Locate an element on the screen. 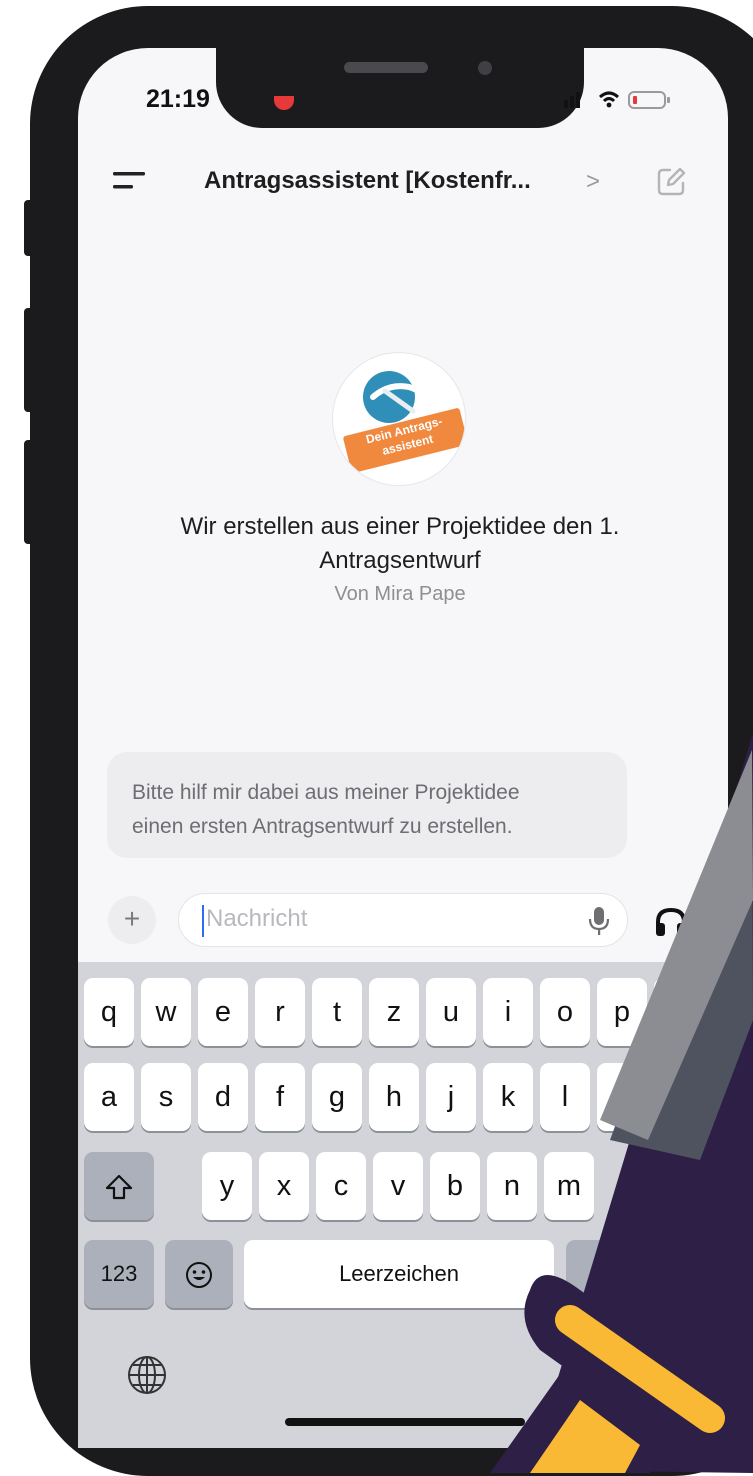  key-b: b is located at coordinates (455, 1186).